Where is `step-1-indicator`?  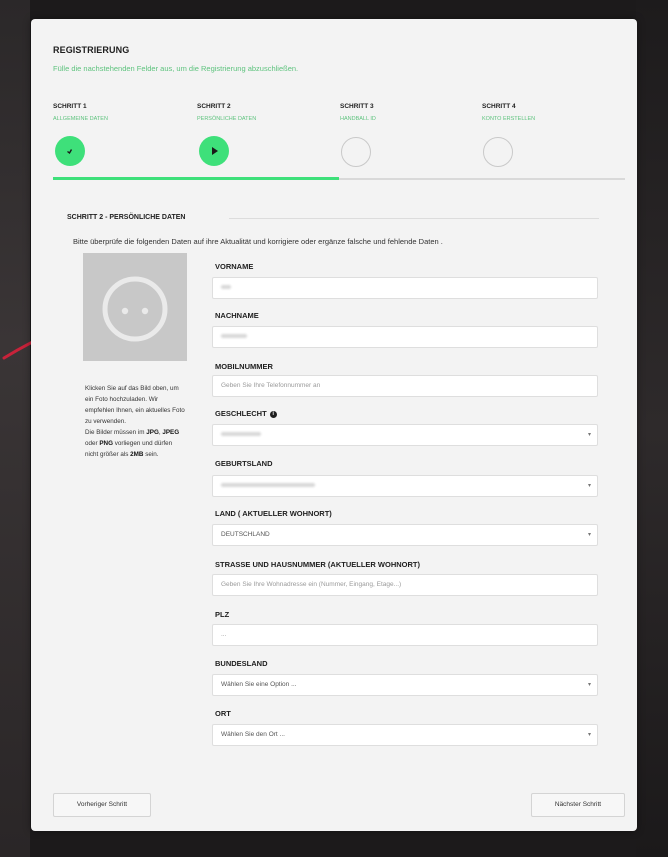 step-1-indicator is located at coordinates (70, 151).